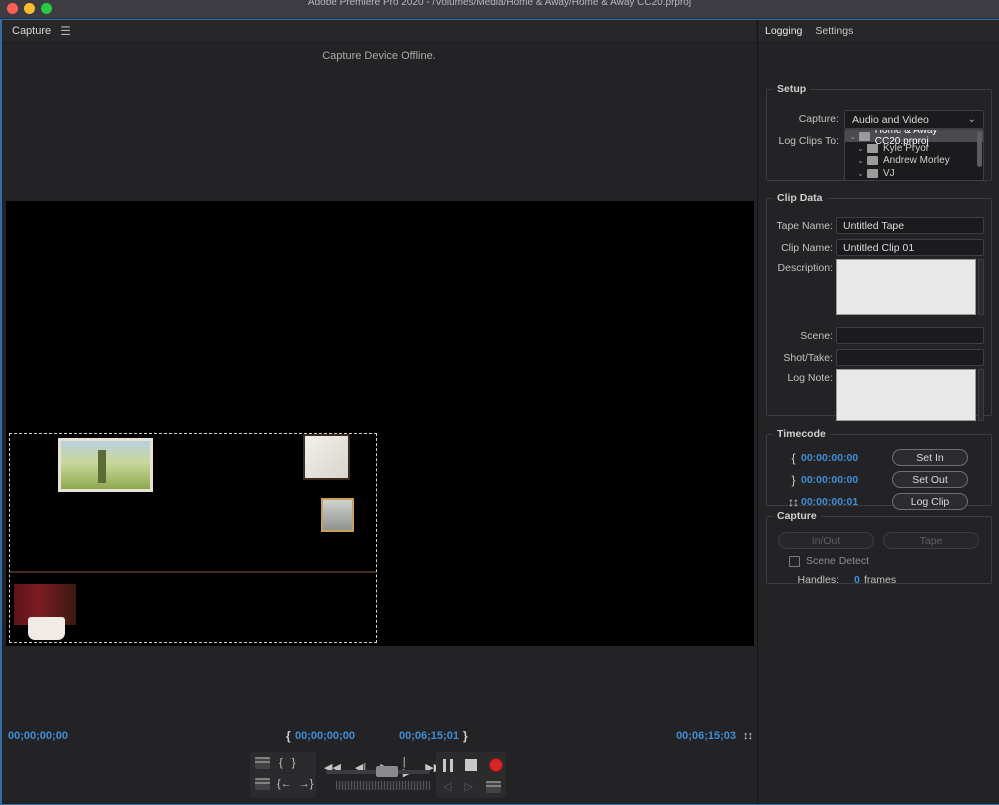  Describe the element at coordinates (914, 173) in the screenshot. I see `tree-item-bin: ⌄ VJ` at that location.